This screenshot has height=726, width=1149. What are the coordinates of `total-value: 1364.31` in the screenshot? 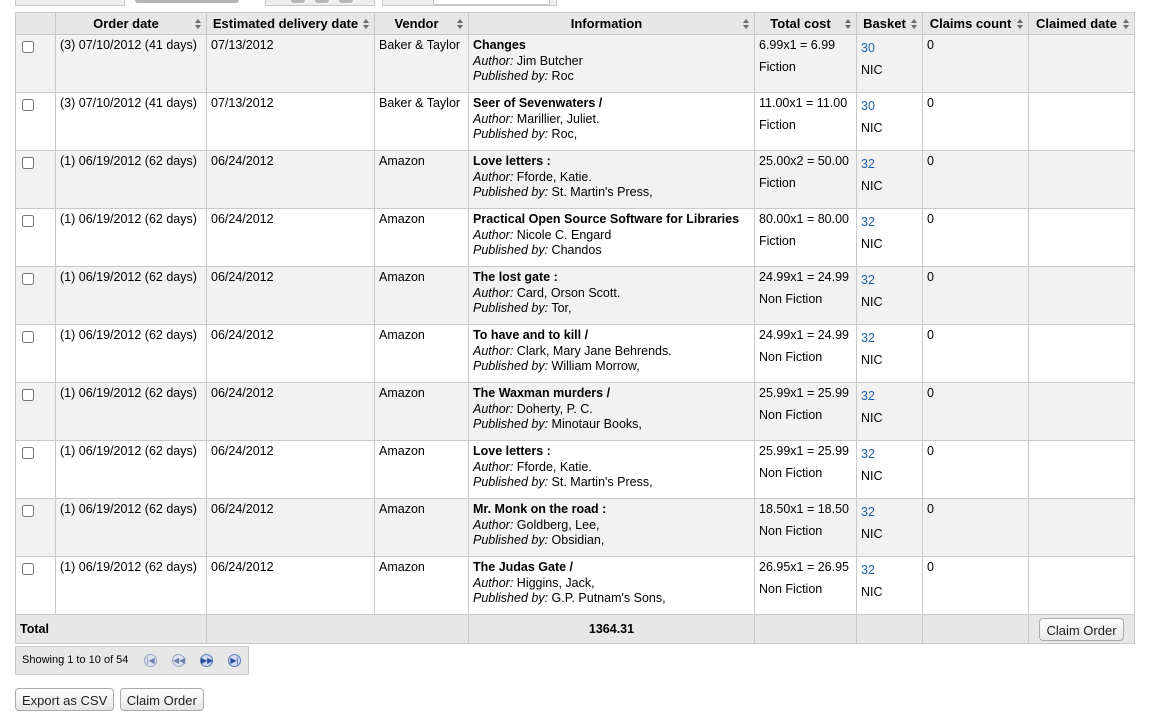 It's located at (611, 629).